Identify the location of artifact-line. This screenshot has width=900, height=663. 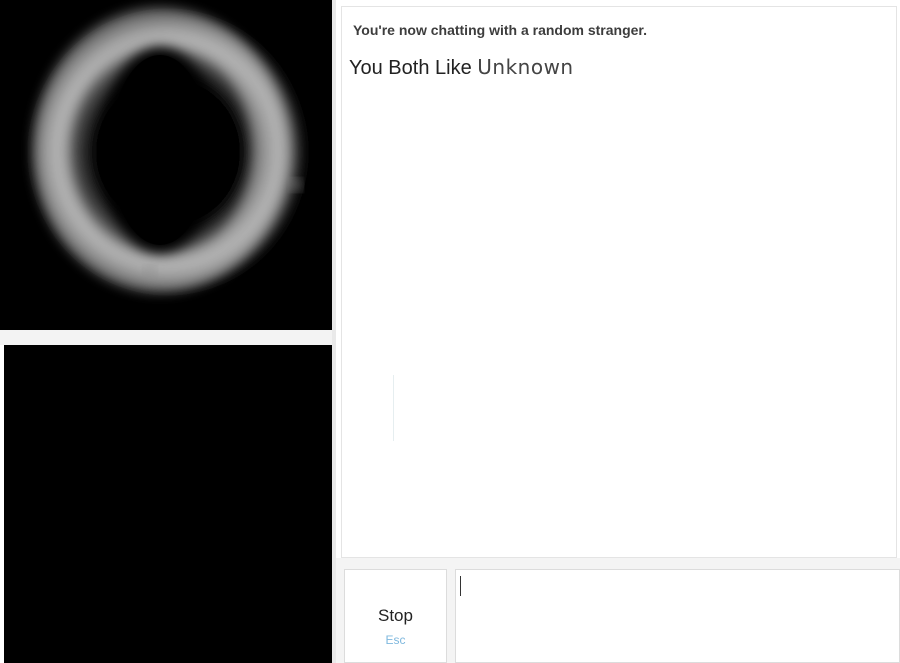
(393, 408).